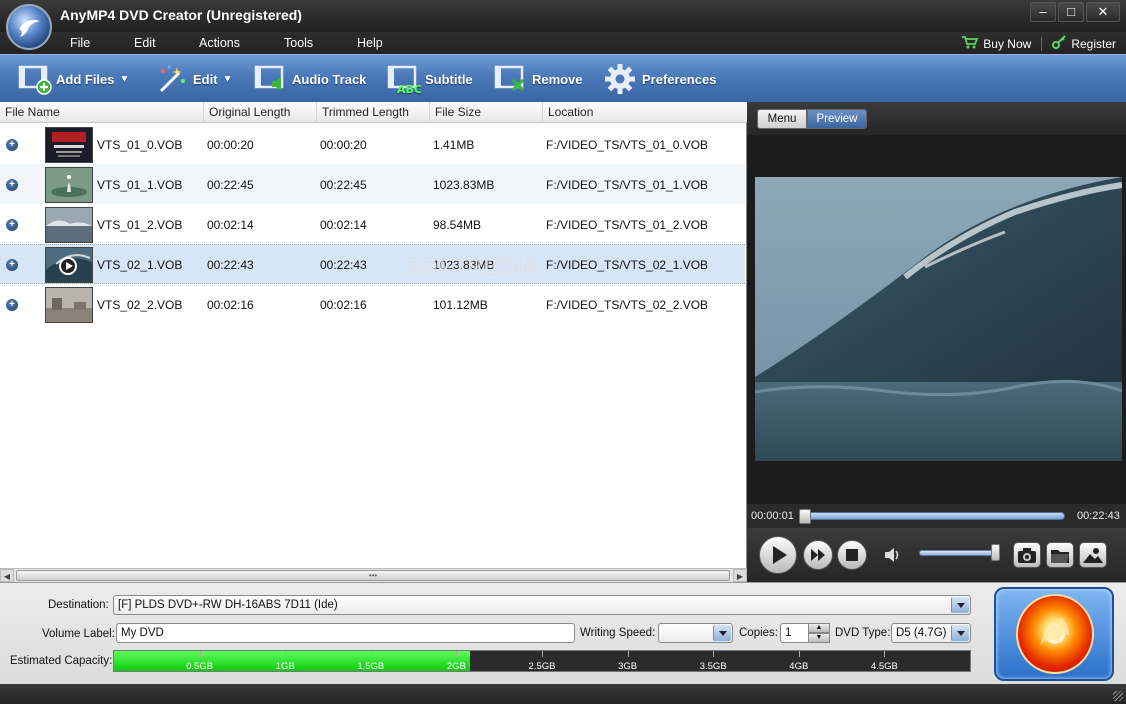 The height and width of the screenshot is (704, 1126). What do you see at coordinates (142, 633) in the screenshot?
I see `volume-label-value: My DVD` at bounding box center [142, 633].